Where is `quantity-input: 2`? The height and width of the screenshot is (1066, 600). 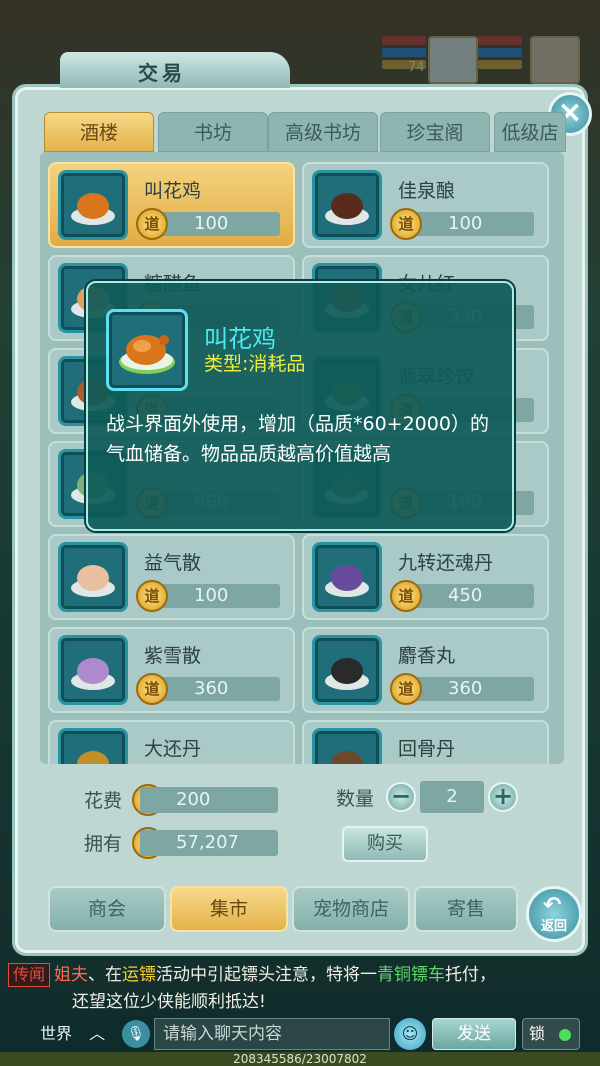
quantity-input: 2 is located at coordinates (452, 797).